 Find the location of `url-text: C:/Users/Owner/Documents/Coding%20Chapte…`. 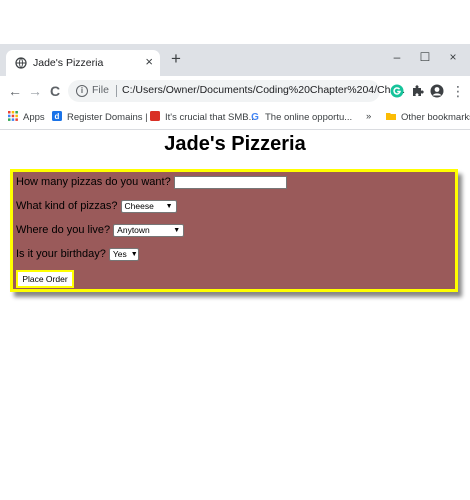

url-text: C:/Users/Owner/Documents/Coding%20Chapte… is located at coordinates (263, 90).